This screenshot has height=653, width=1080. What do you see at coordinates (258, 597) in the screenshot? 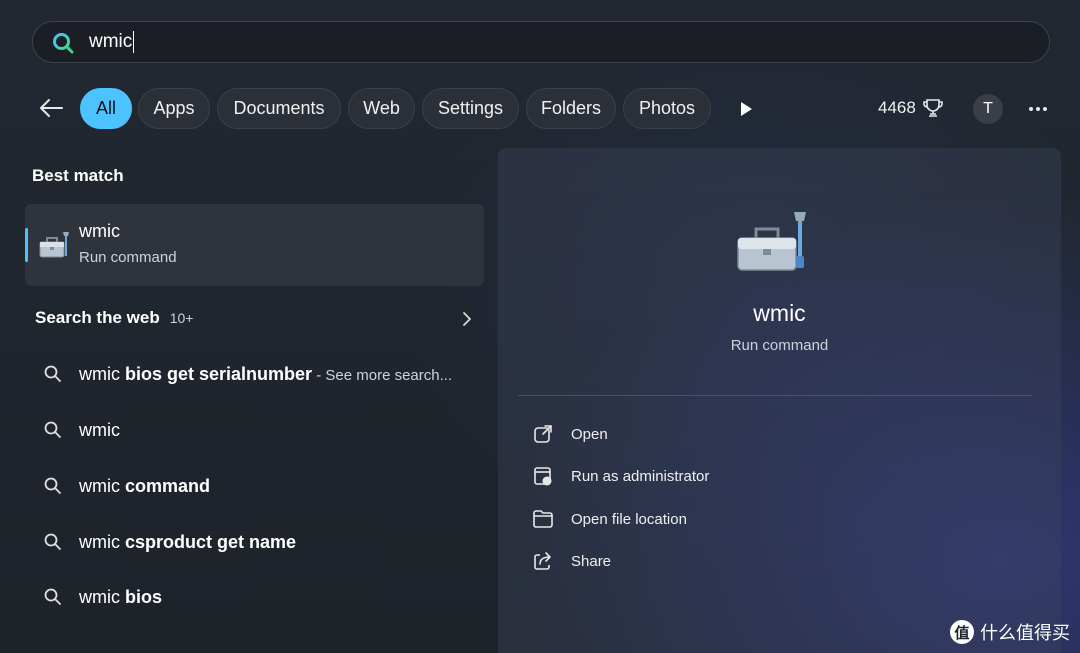
I see `web-suggestion: wmic bios` at bounding box center [258, 597].